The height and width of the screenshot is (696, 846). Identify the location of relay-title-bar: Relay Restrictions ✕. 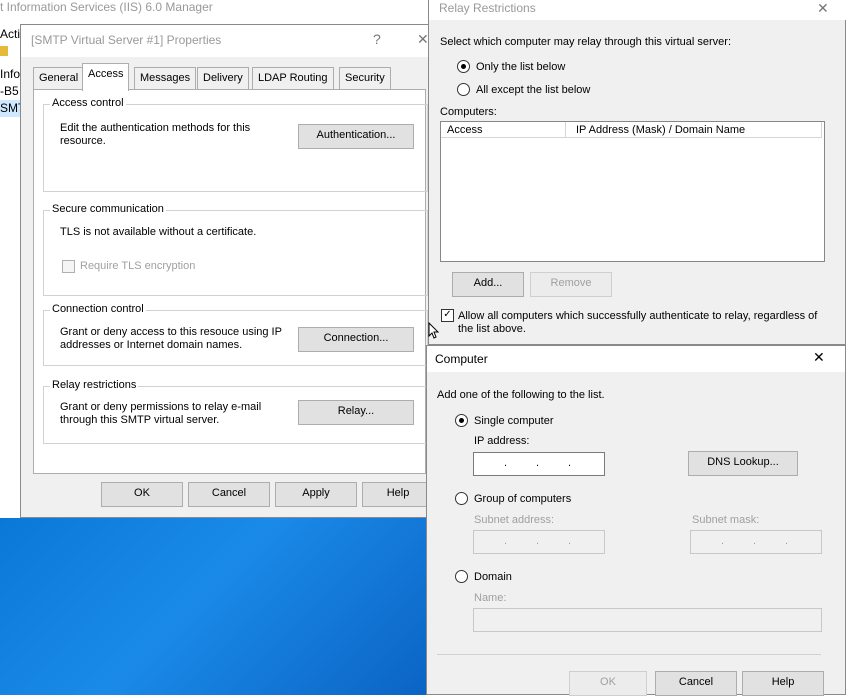
(637, 10).